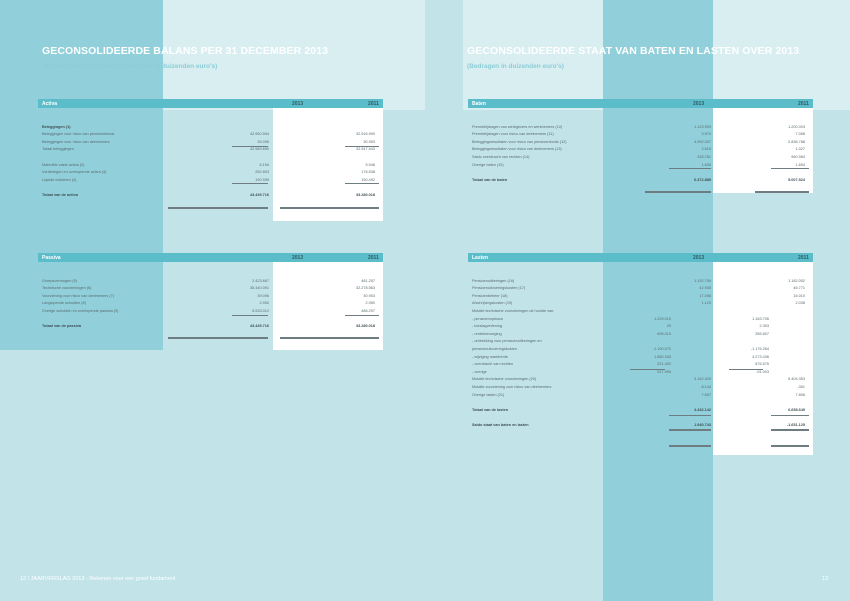 Image resolution: width=850 pixels, height=601 pixels. What do you see at coordinates (796, 179) in the screenshot?
I see `row-value-previous: 5.007.524` at bounding box center [796, 179].